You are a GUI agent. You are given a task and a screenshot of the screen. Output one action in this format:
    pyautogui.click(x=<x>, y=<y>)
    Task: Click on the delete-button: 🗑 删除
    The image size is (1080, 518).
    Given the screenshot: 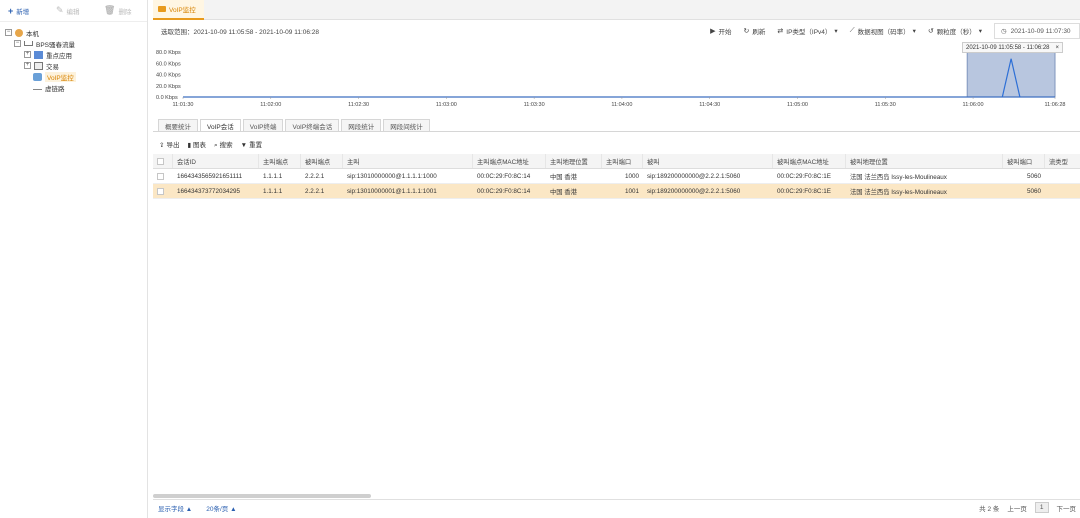 What is the action you would take?
    pyautogui.click(x=125, y=10)
    